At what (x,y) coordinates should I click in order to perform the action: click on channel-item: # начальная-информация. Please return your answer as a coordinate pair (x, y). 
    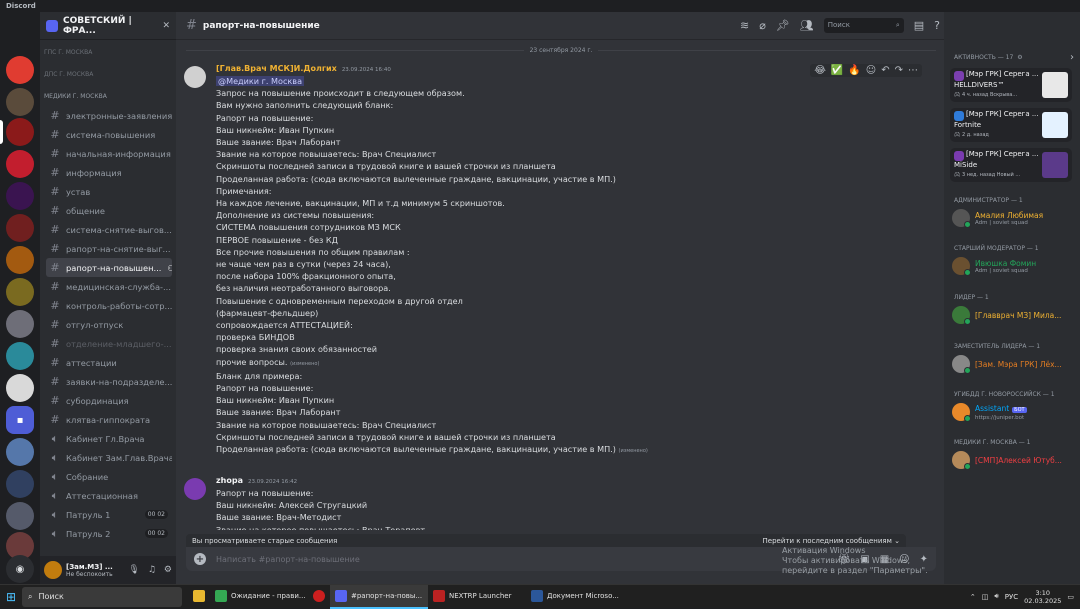
    Looking at the image, I should click on (109, 153).